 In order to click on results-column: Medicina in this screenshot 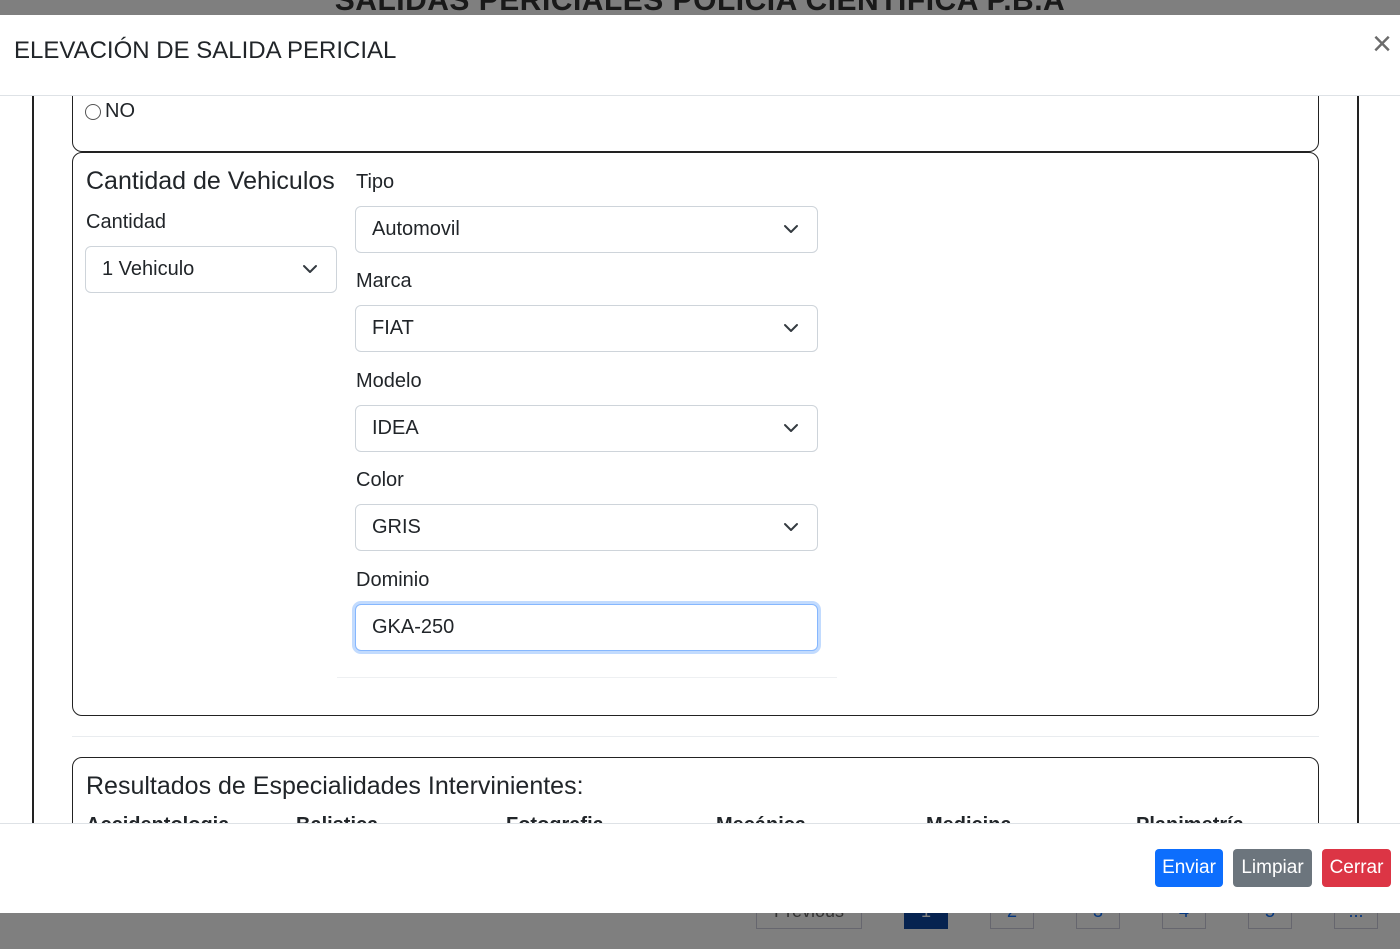, I will do `click(1031, 818)`.